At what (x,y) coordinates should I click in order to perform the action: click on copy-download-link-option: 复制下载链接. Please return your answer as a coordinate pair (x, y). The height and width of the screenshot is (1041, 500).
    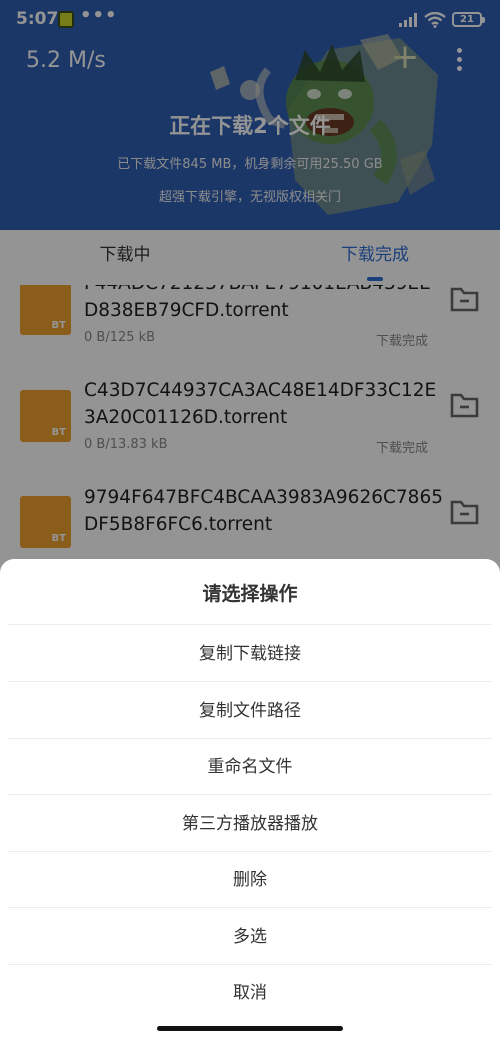
    Looking at the image, I should click on (250, 654).